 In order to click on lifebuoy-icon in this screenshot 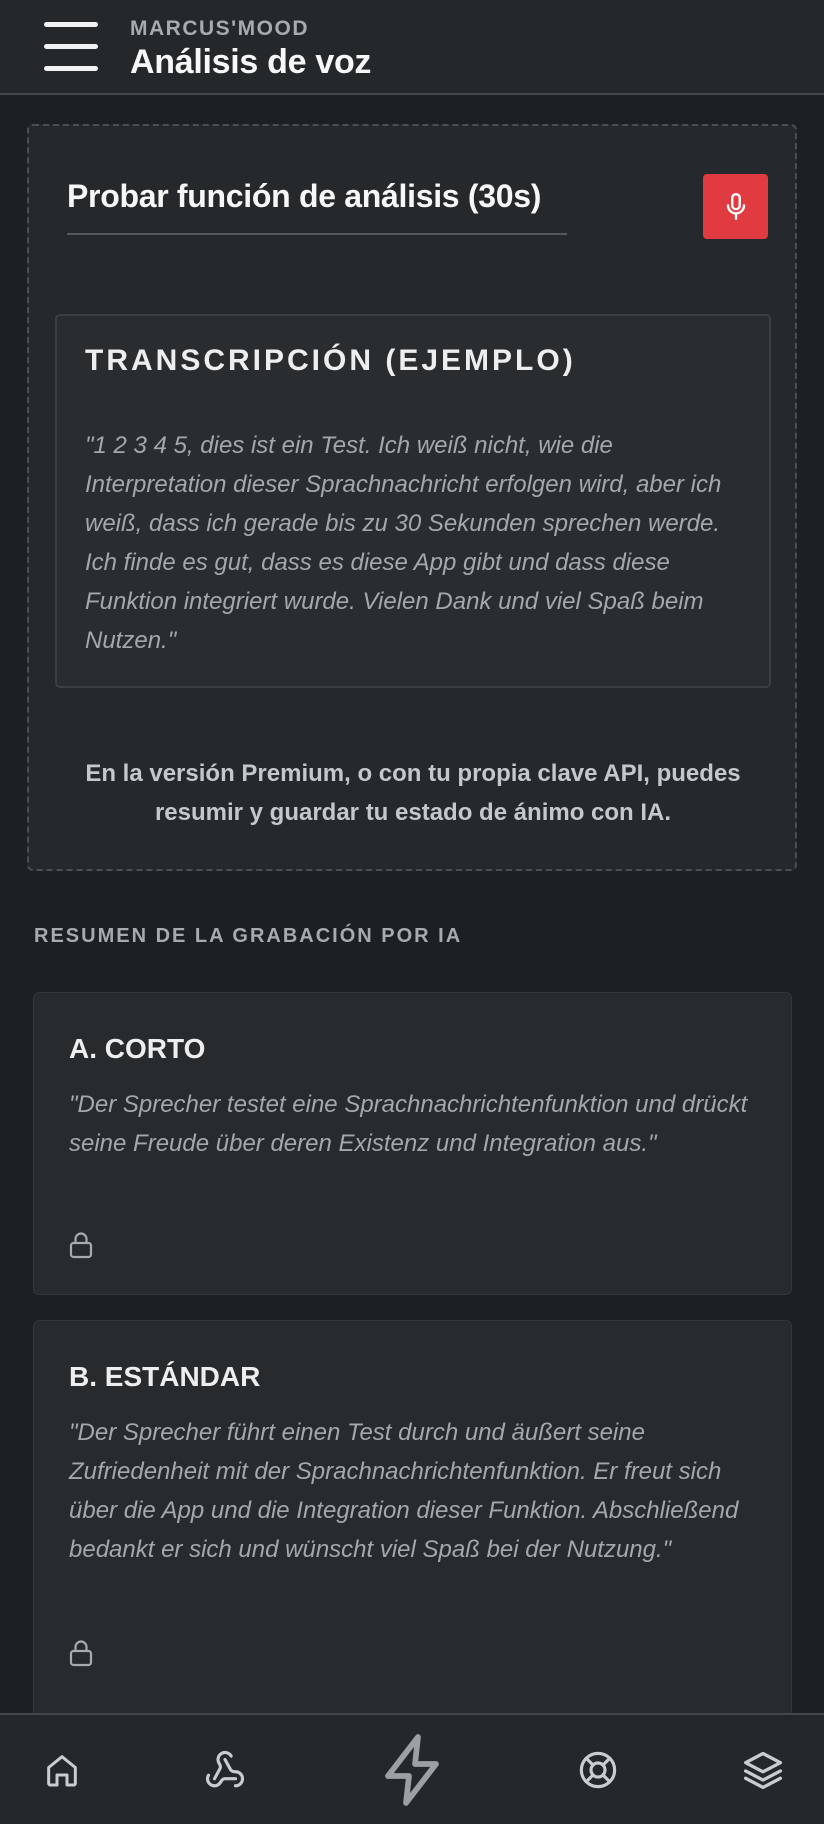, I will do `click(598, 1769)`.